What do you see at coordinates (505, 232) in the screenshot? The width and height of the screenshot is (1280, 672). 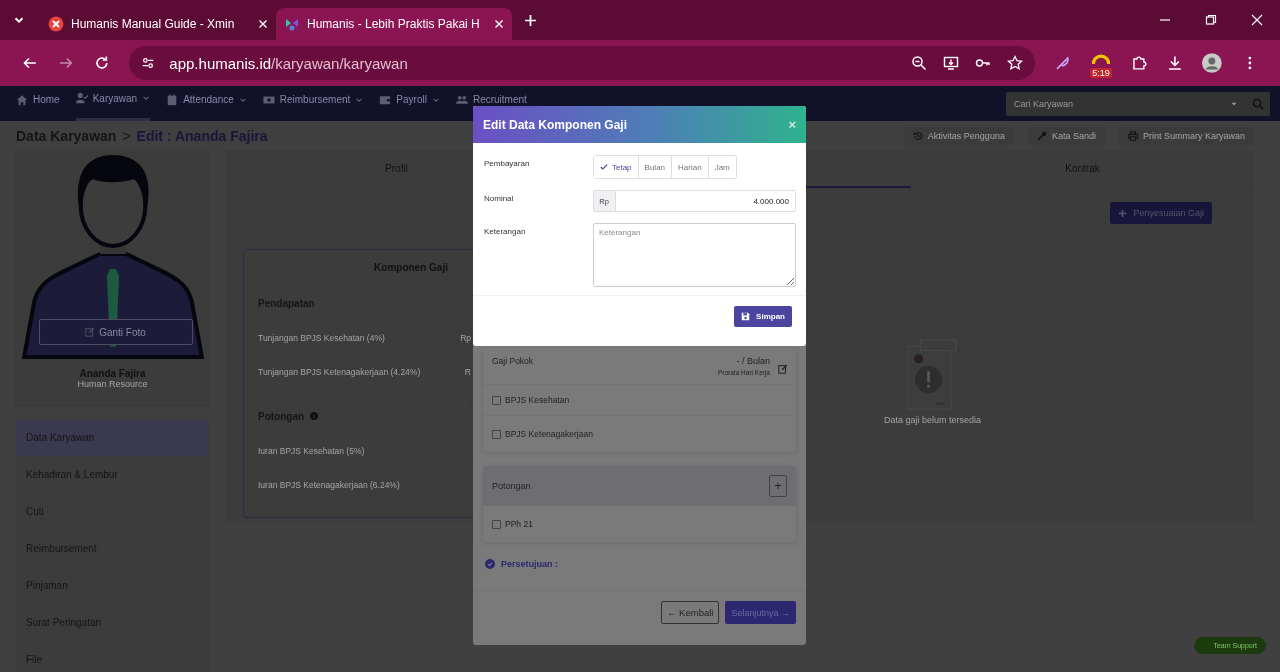 I see `field-label: Keterangan` at bounding box center [505, 232].